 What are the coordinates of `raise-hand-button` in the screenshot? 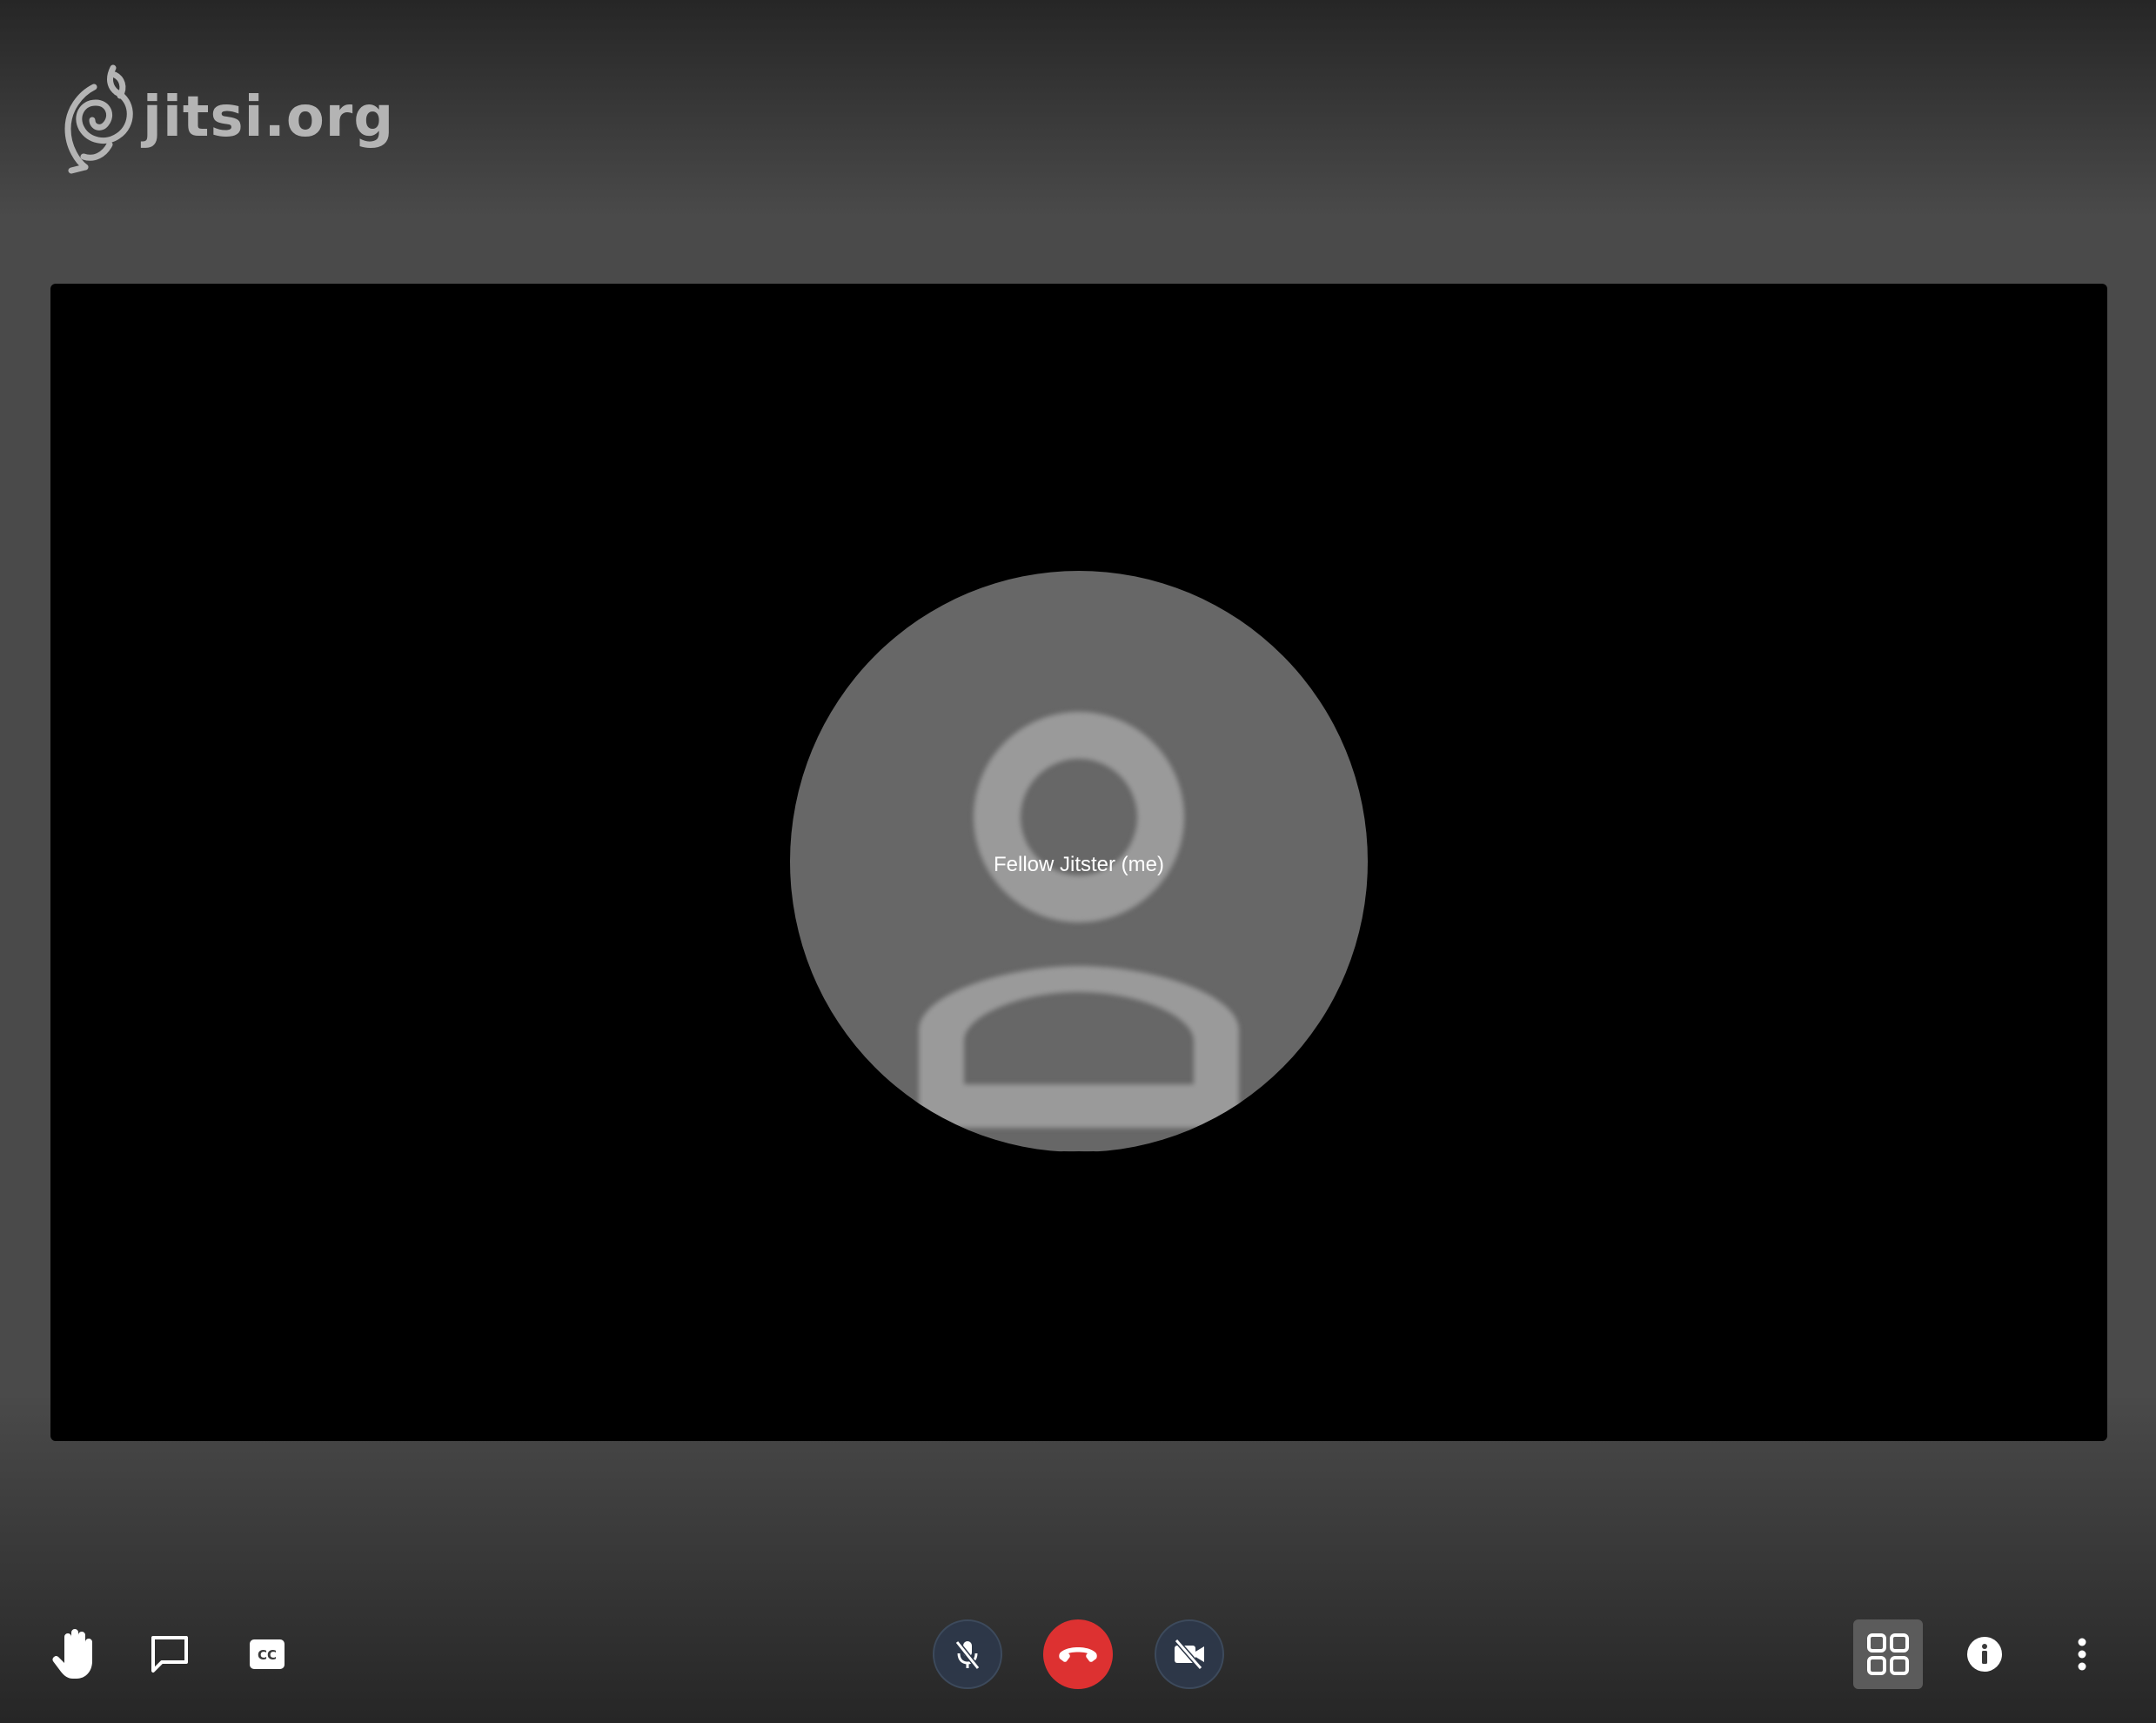 It's located at (74, 1654).